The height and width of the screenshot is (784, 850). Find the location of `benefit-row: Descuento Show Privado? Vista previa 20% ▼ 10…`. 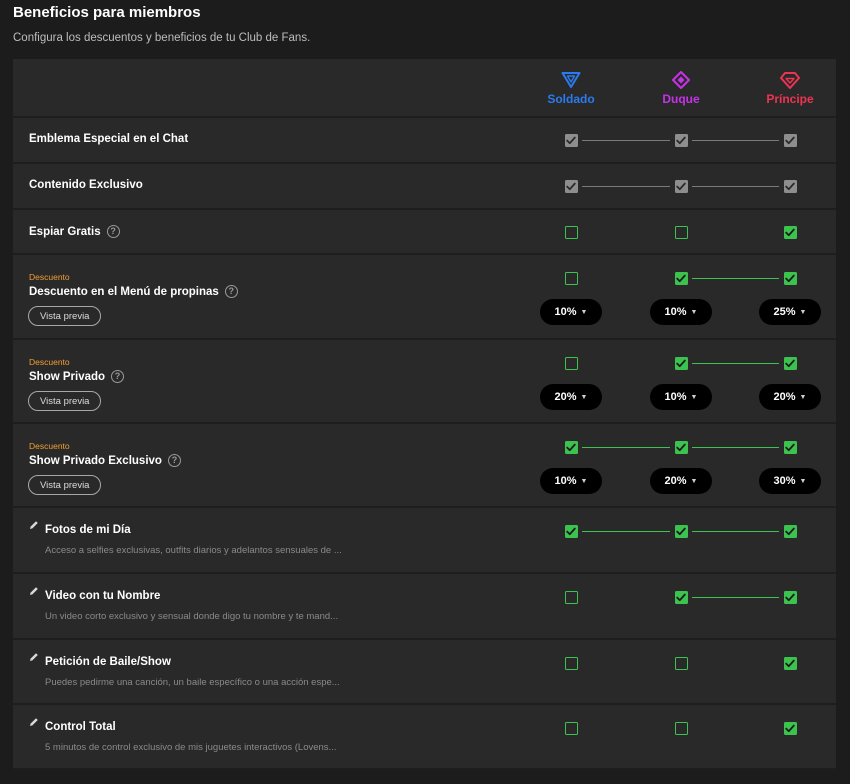

benefit-row: Descuento Show Privado? Vista previa 20% ▼ 10… is located at coordinates (424, 382).